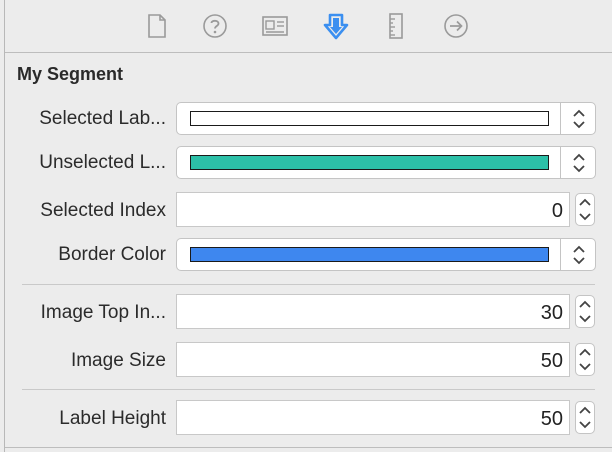 The height and width of the screenshot is (452, 612). Describe the element at coordinates (215, 26) in the screenshot. I see `quick-help-icon` at that location.